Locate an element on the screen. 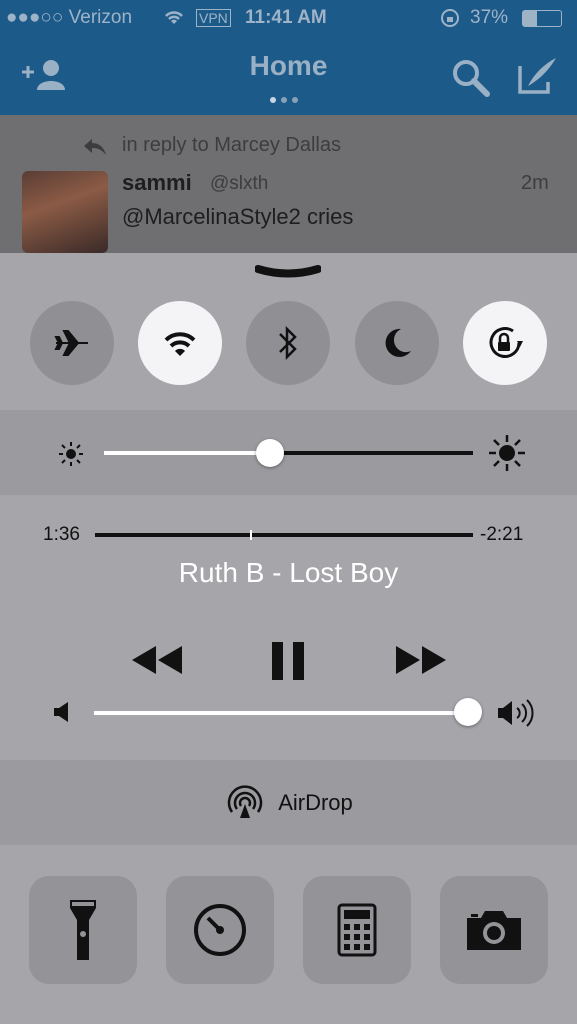 The width and height of the screenshot is (577, 1024). timer-button is located at coordinates (220, 930).